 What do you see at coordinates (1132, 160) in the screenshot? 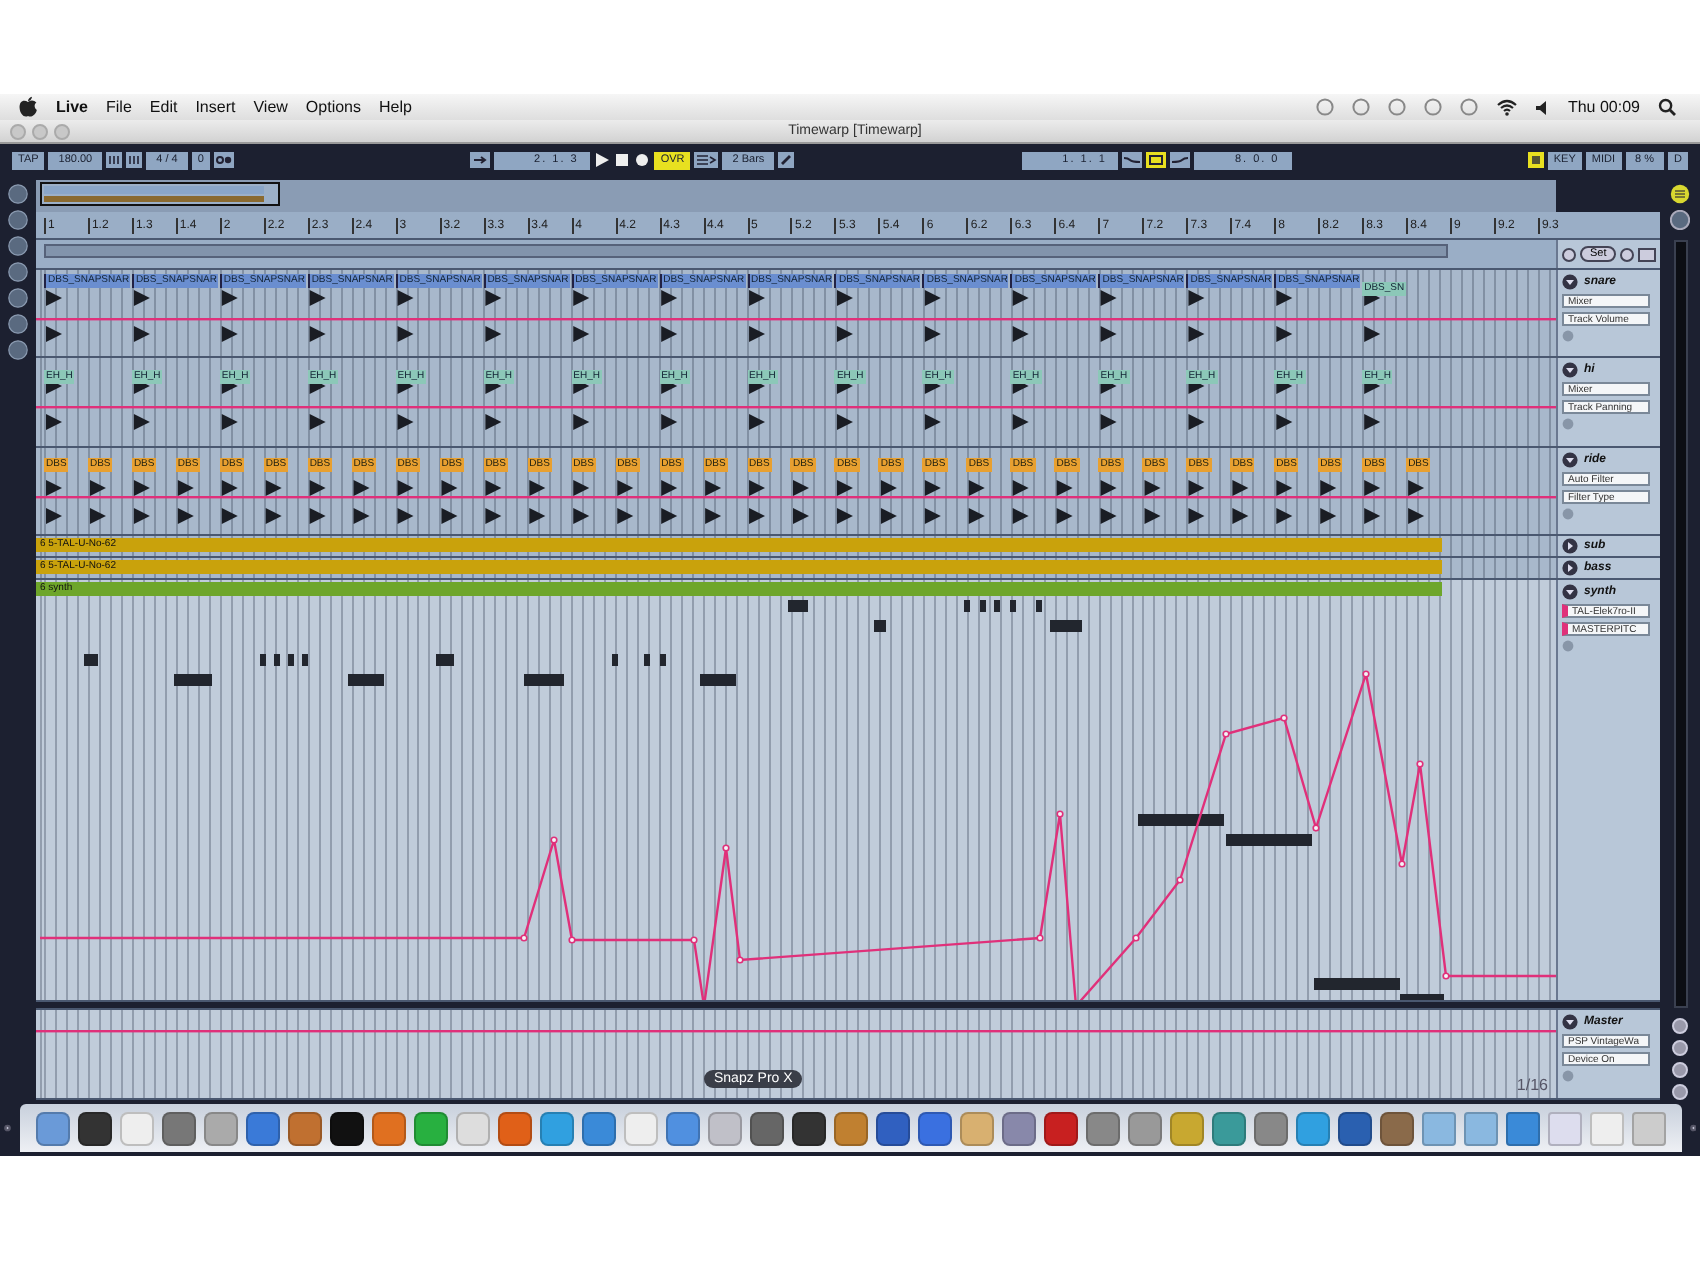
I see `punch-in-icon` at bounding box center [1132, 160].